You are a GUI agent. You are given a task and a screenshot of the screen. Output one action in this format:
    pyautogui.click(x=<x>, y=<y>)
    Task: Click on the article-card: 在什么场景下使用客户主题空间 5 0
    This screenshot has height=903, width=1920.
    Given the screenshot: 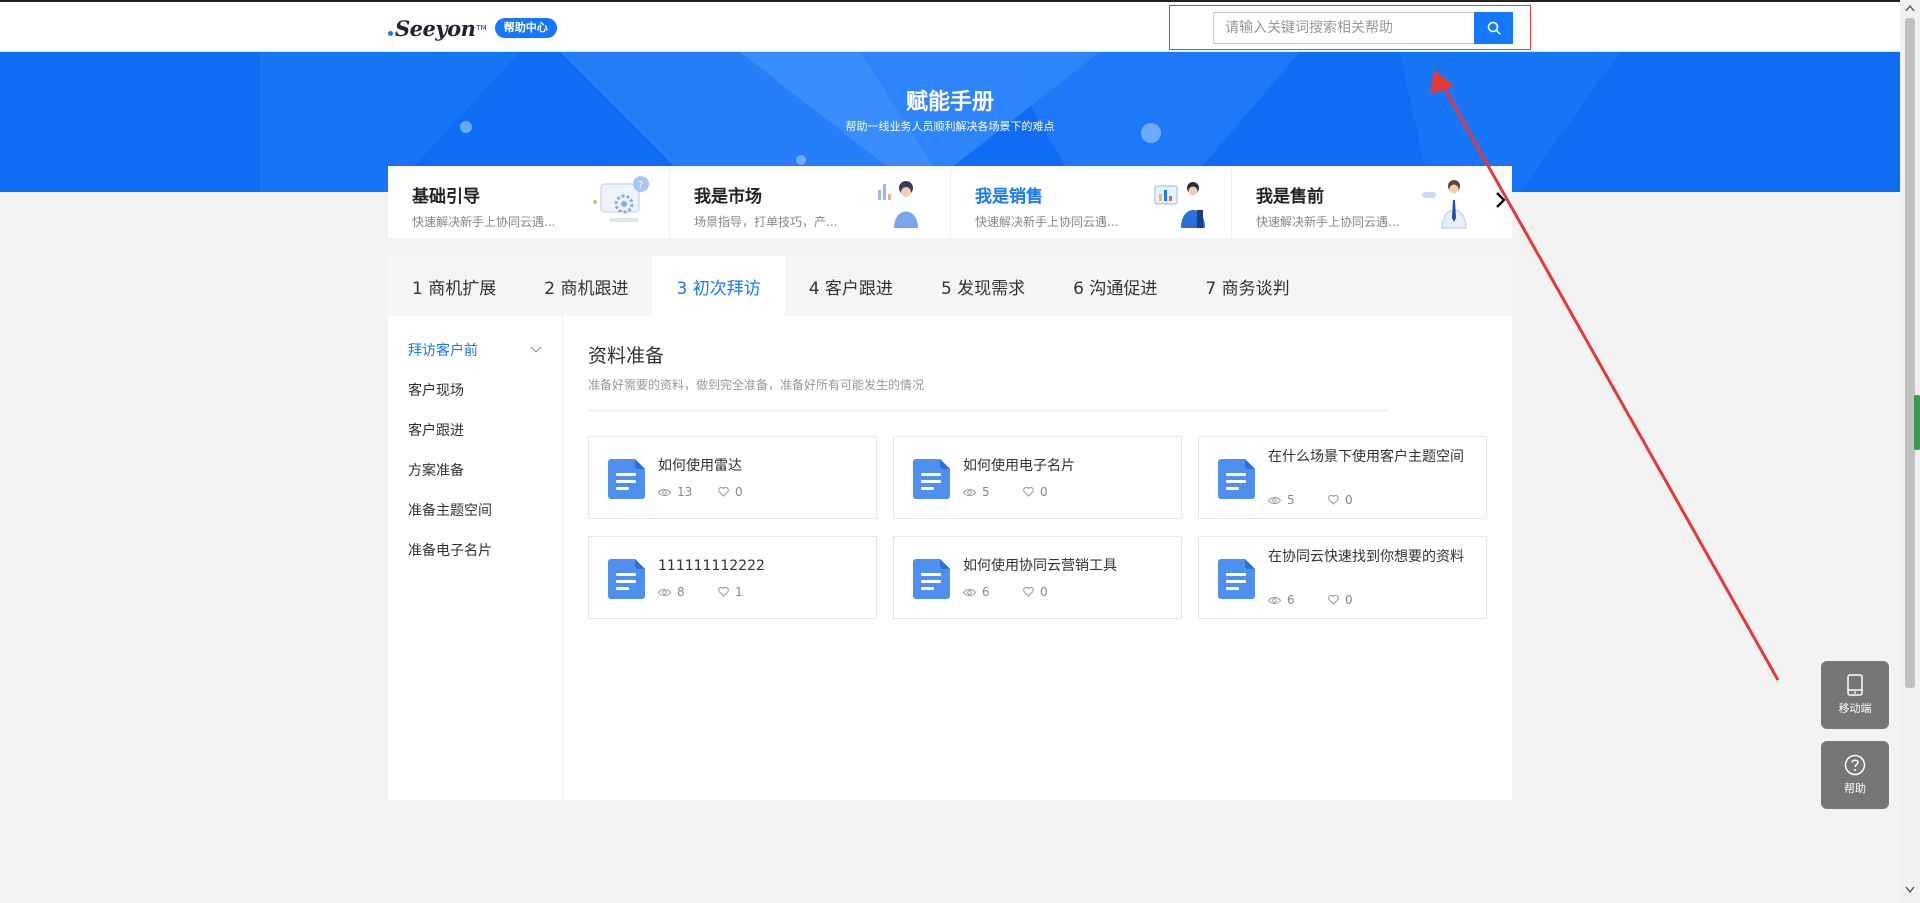 What is the action you would take?
    pyautogui.click(x=1342, y=477)
    